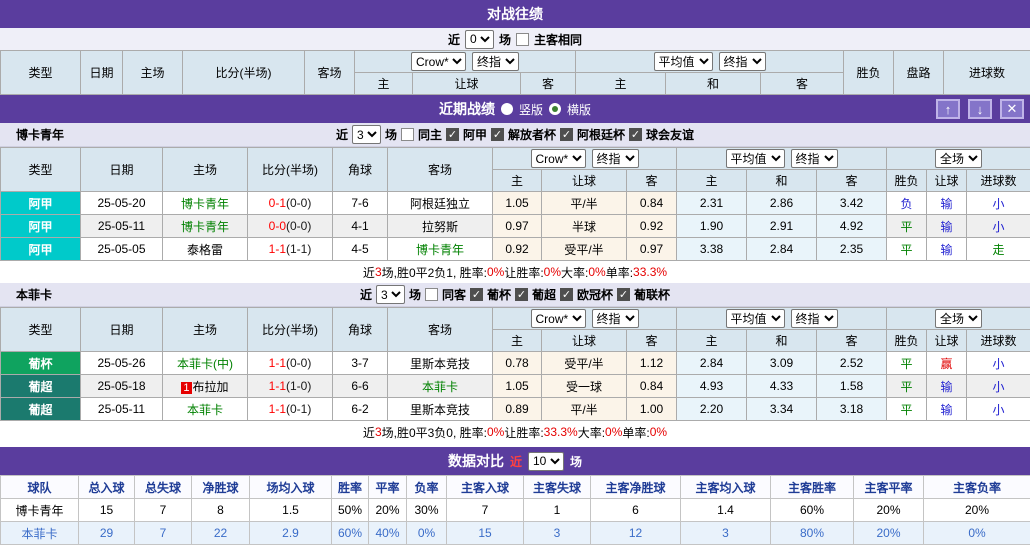 The image size is (1030, 560). What do you see at coordinates (466, 83) in the screenshot?
I see `h2h-subcol-handicap: 让球` at bounding box center [466, 83].